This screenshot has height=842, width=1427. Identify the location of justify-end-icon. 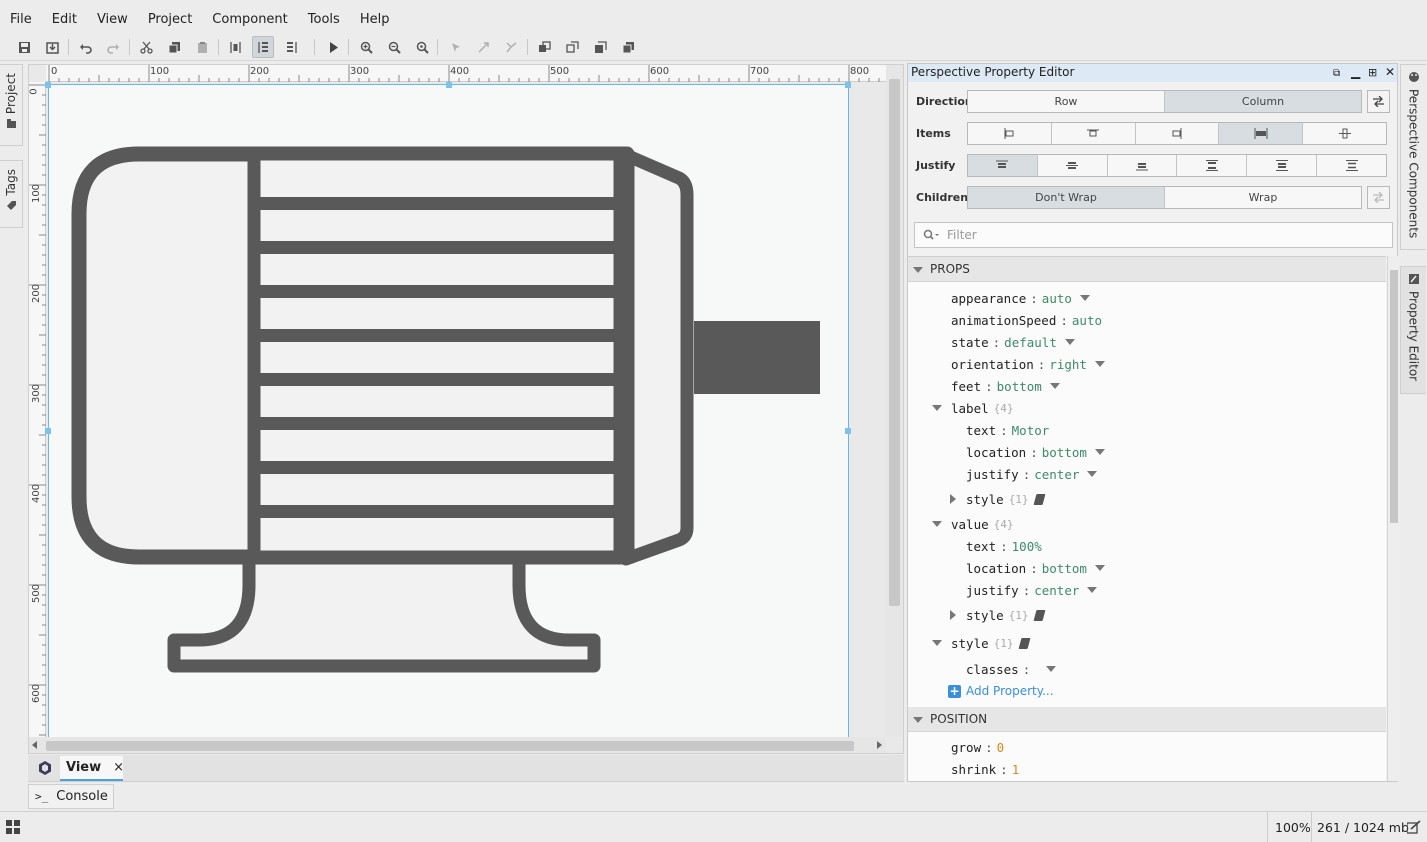
(1143, 165).